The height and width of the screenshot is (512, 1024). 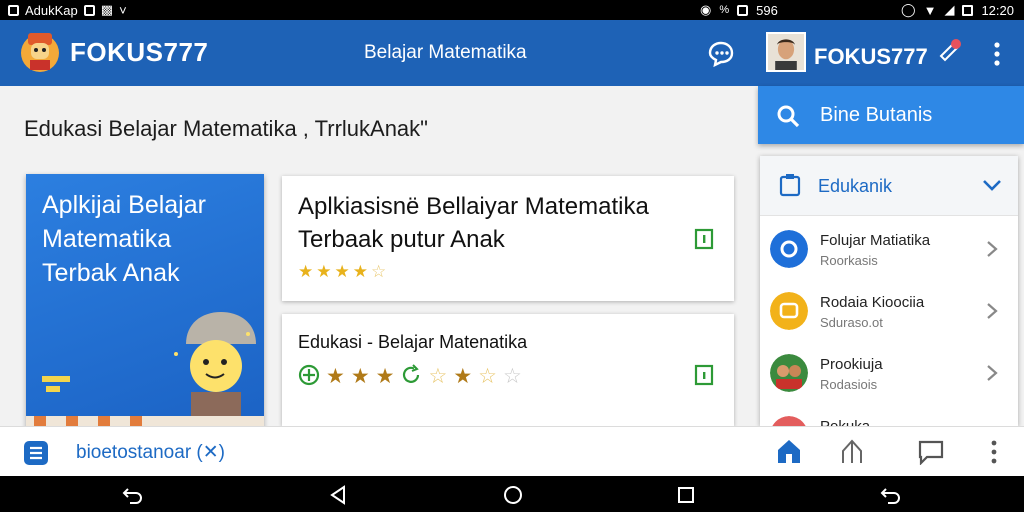 I want to click on user-avatar, so click(x=786, y=52).